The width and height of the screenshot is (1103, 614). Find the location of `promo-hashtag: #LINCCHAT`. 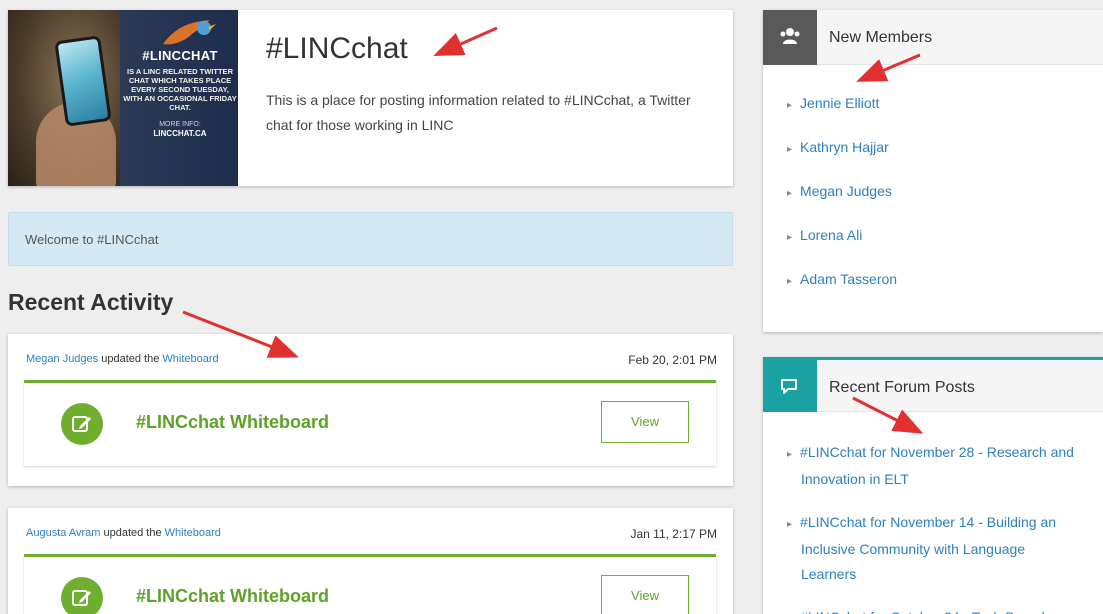

promo-hashtag: #LINCCHAT is located at coordinates (180, 55).